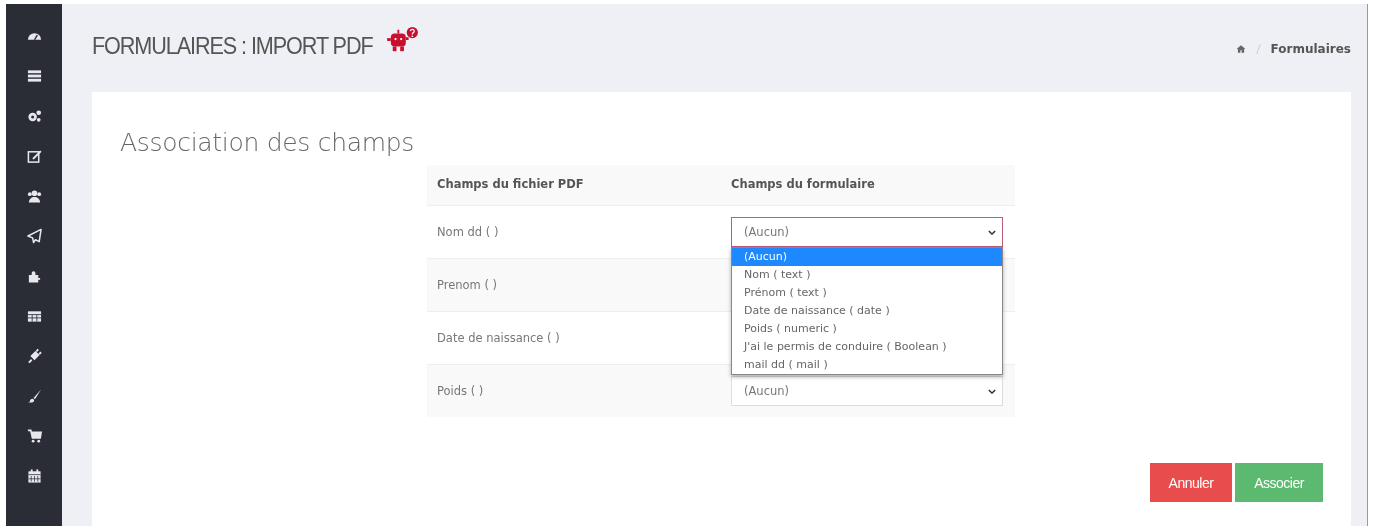 This screenshot has height=526, width=1375. Describe the element at coordinates (1240, 49) in the screenshot. I see `home-icon` at that location.